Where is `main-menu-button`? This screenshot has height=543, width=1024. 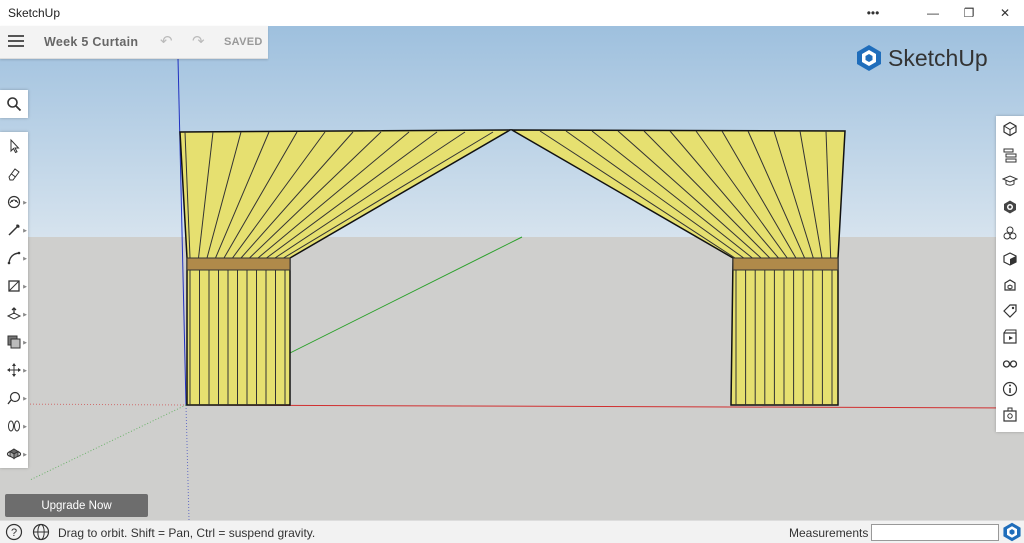 main-menu-button is located at coordinates (16, 42).